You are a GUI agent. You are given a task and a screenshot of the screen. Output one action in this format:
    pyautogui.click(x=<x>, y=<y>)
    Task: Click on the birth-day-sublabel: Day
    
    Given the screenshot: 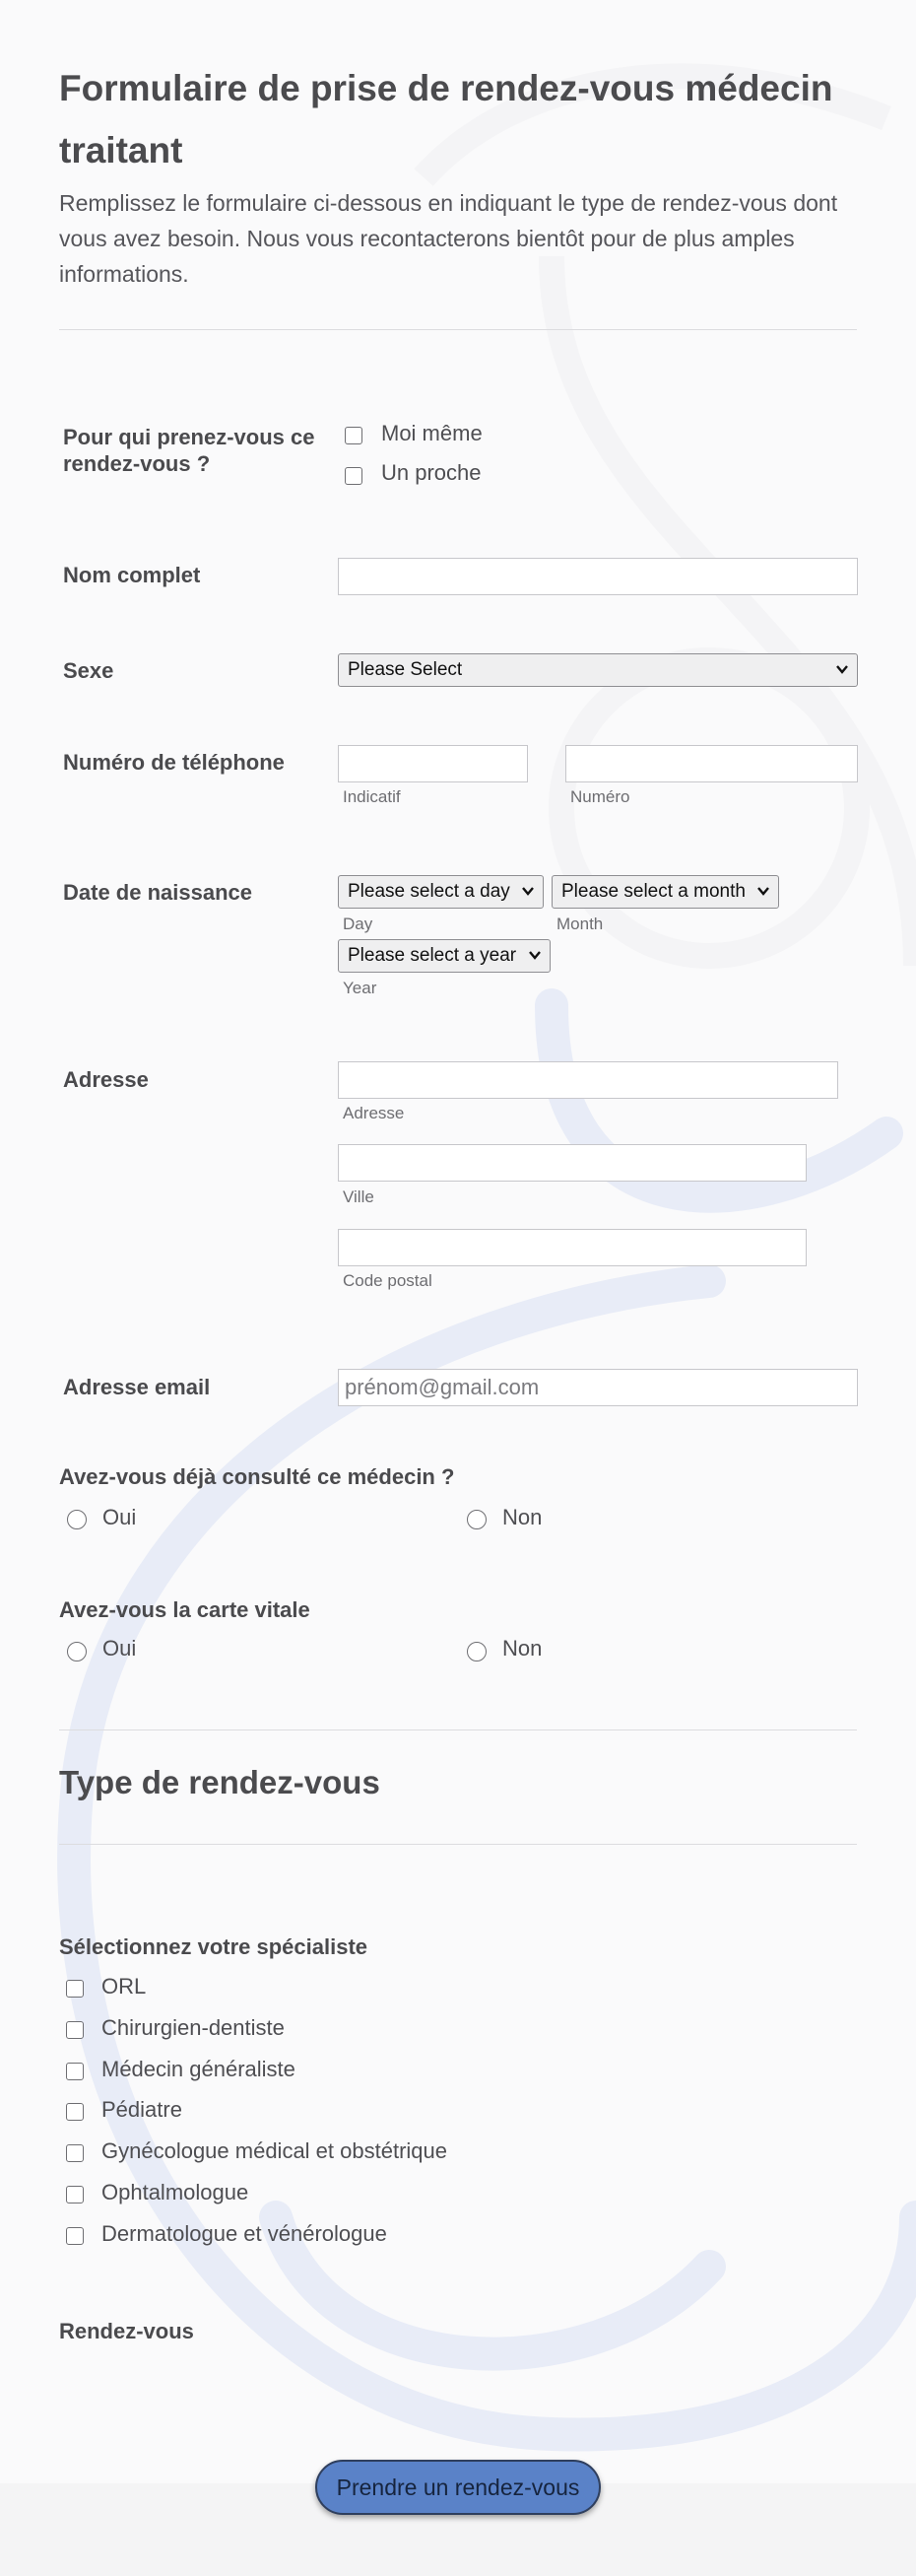 What is the action you would take?
    pyautogui.click(x=358, y=924)
    